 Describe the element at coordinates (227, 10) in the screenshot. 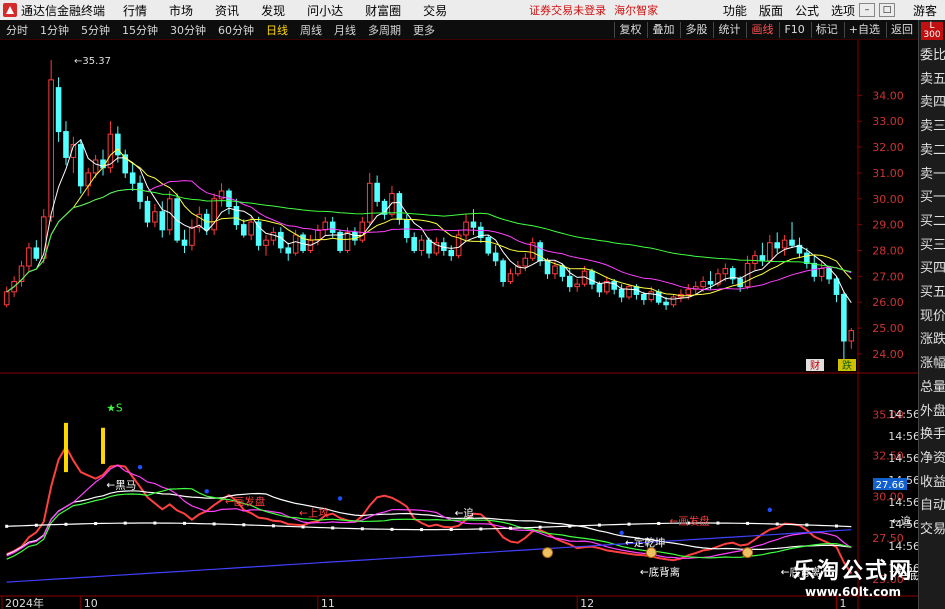

I see `menu-item-news: 资讯` at that location.